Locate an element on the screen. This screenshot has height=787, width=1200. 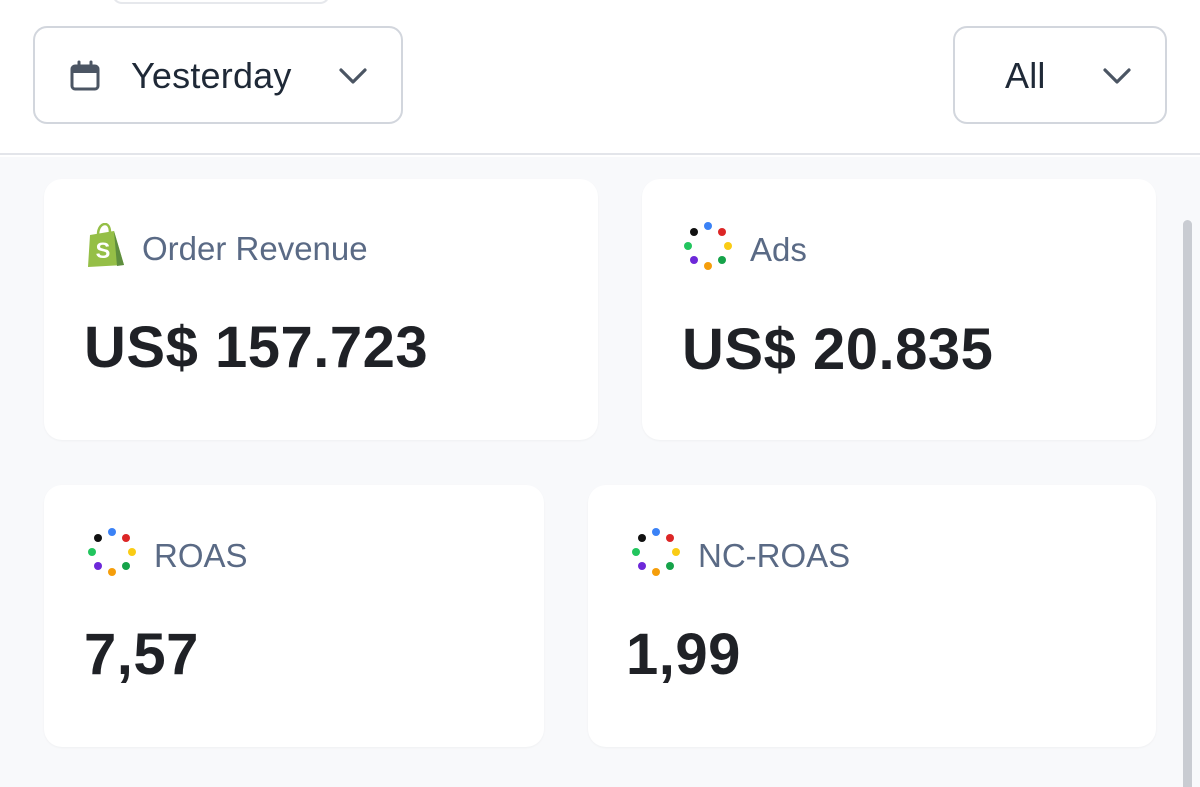
roas-card: ROAS 7,57 is located at coordinates (294, 616).